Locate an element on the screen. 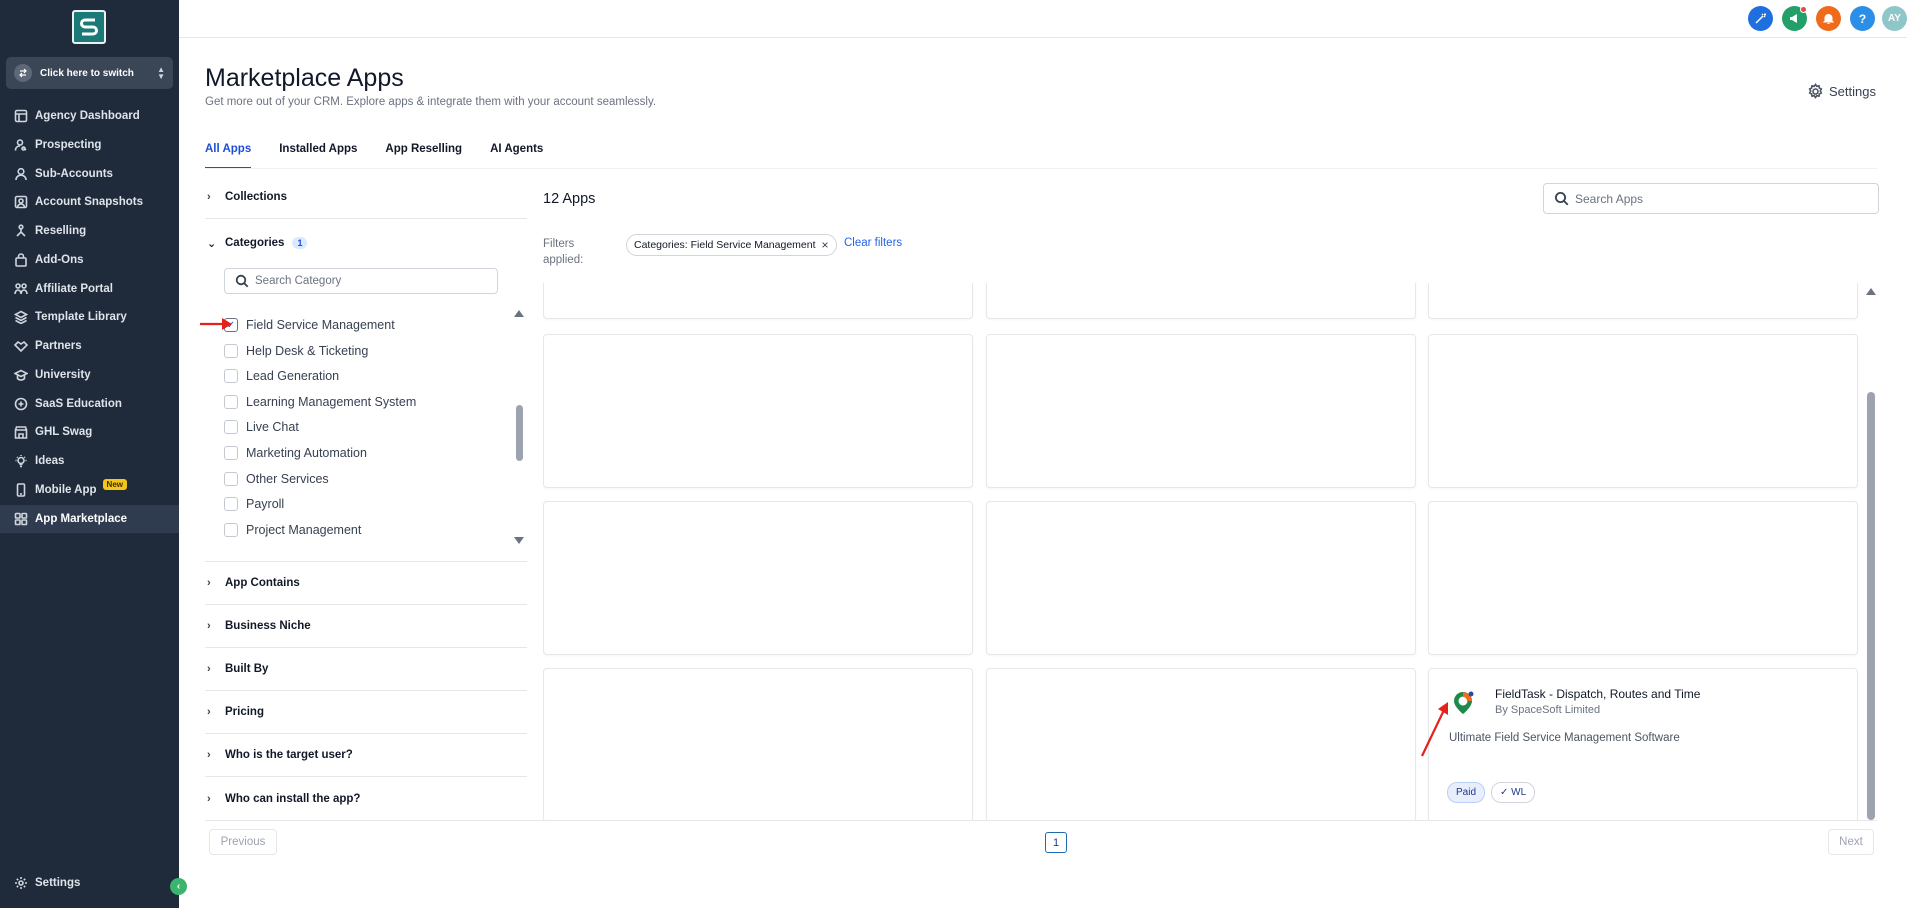 Image resolution: width=1907 pixels, height=908 pixels. category-option: Help Desk & Ticketing is located at coordinates (296, 351).